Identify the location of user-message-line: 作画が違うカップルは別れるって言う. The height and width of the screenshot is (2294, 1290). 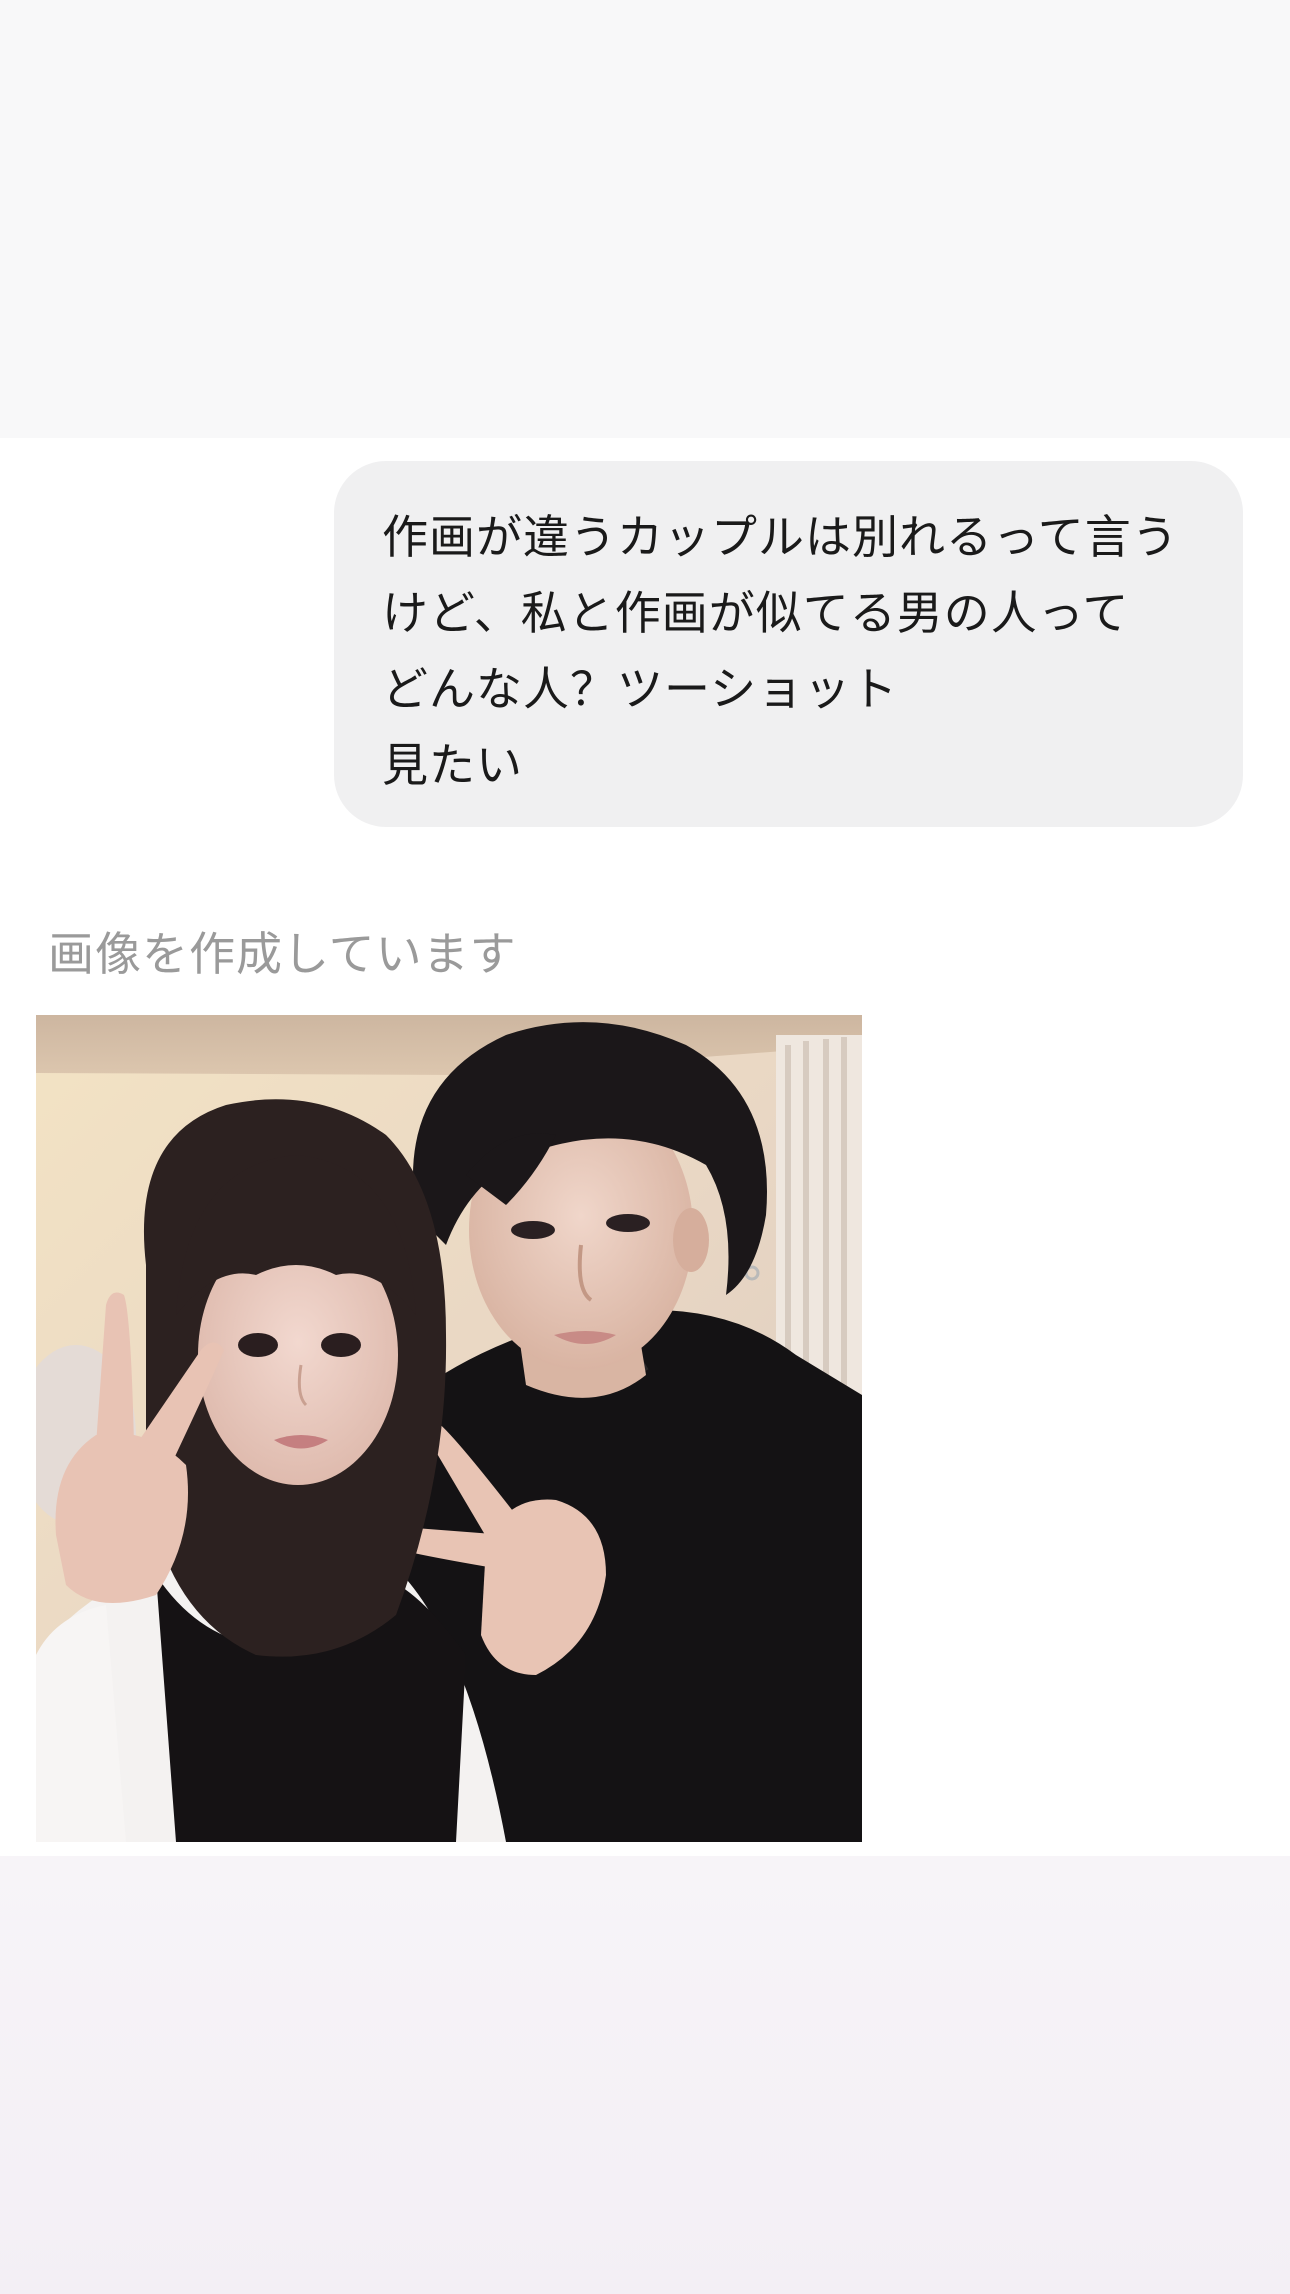
(780, 537).